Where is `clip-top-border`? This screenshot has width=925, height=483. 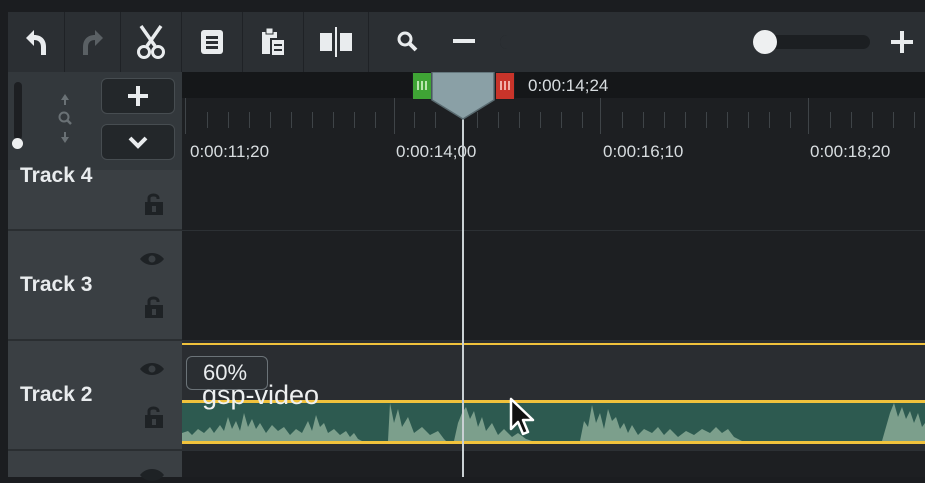 clip-top-border is located at coordinates (553, 344).